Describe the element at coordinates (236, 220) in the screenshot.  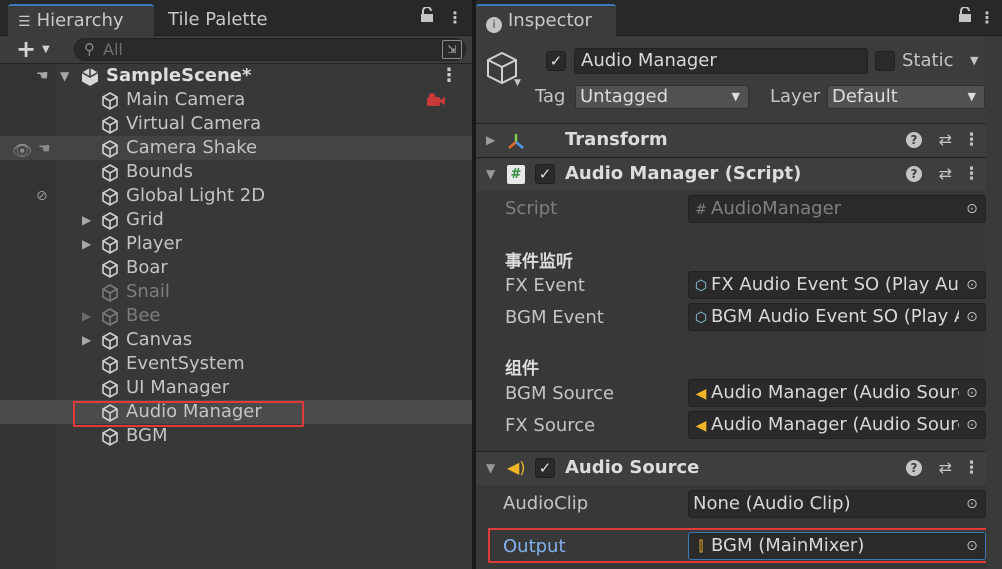
I see `hierarchy-item: ▶ Grid` at that location.